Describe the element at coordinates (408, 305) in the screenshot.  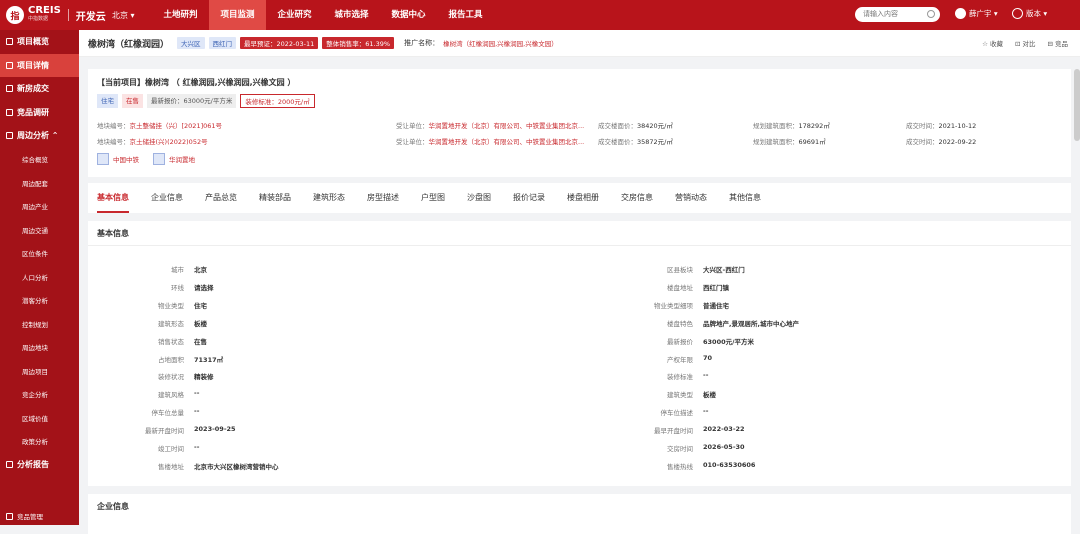
I see `info-row: 物业类型细项 普通住宅` at that location.